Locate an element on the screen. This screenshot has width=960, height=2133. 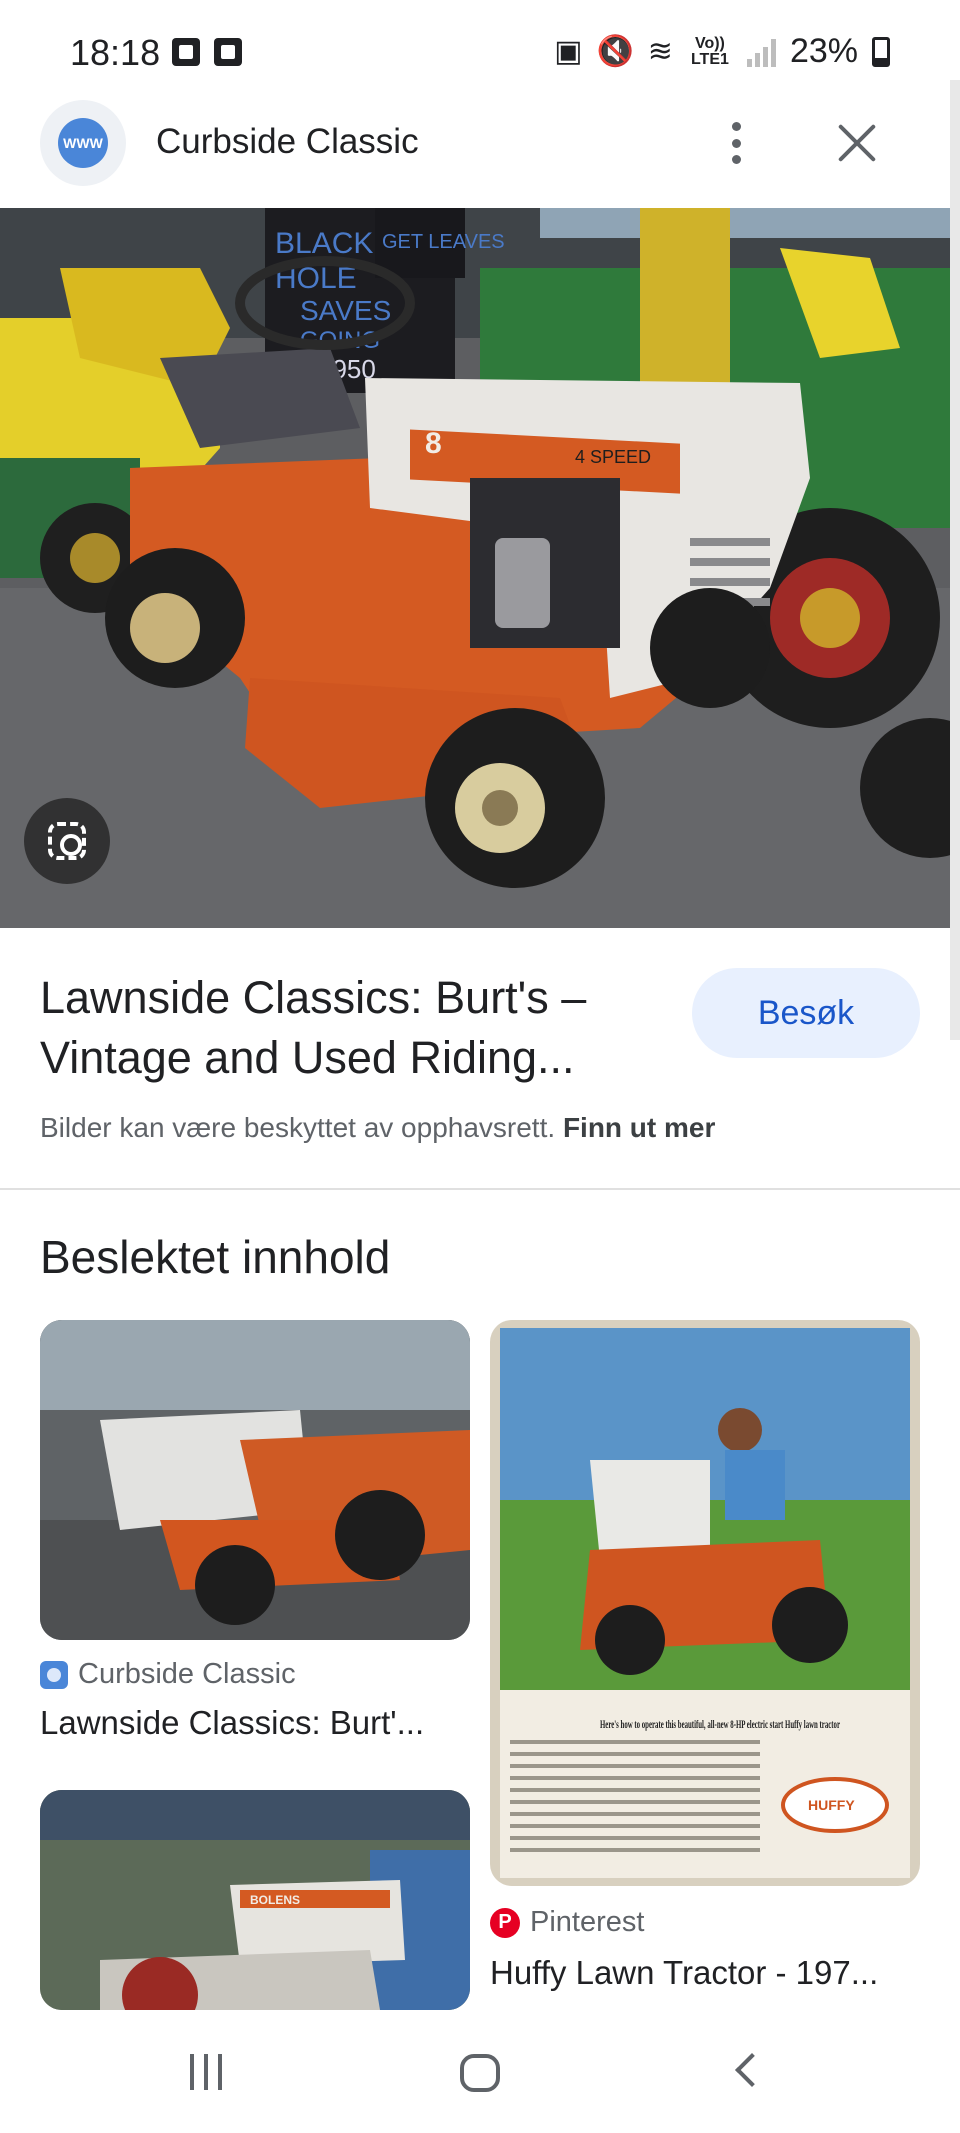
sign-line-3: SAVES is located at coordinates (345, 310).